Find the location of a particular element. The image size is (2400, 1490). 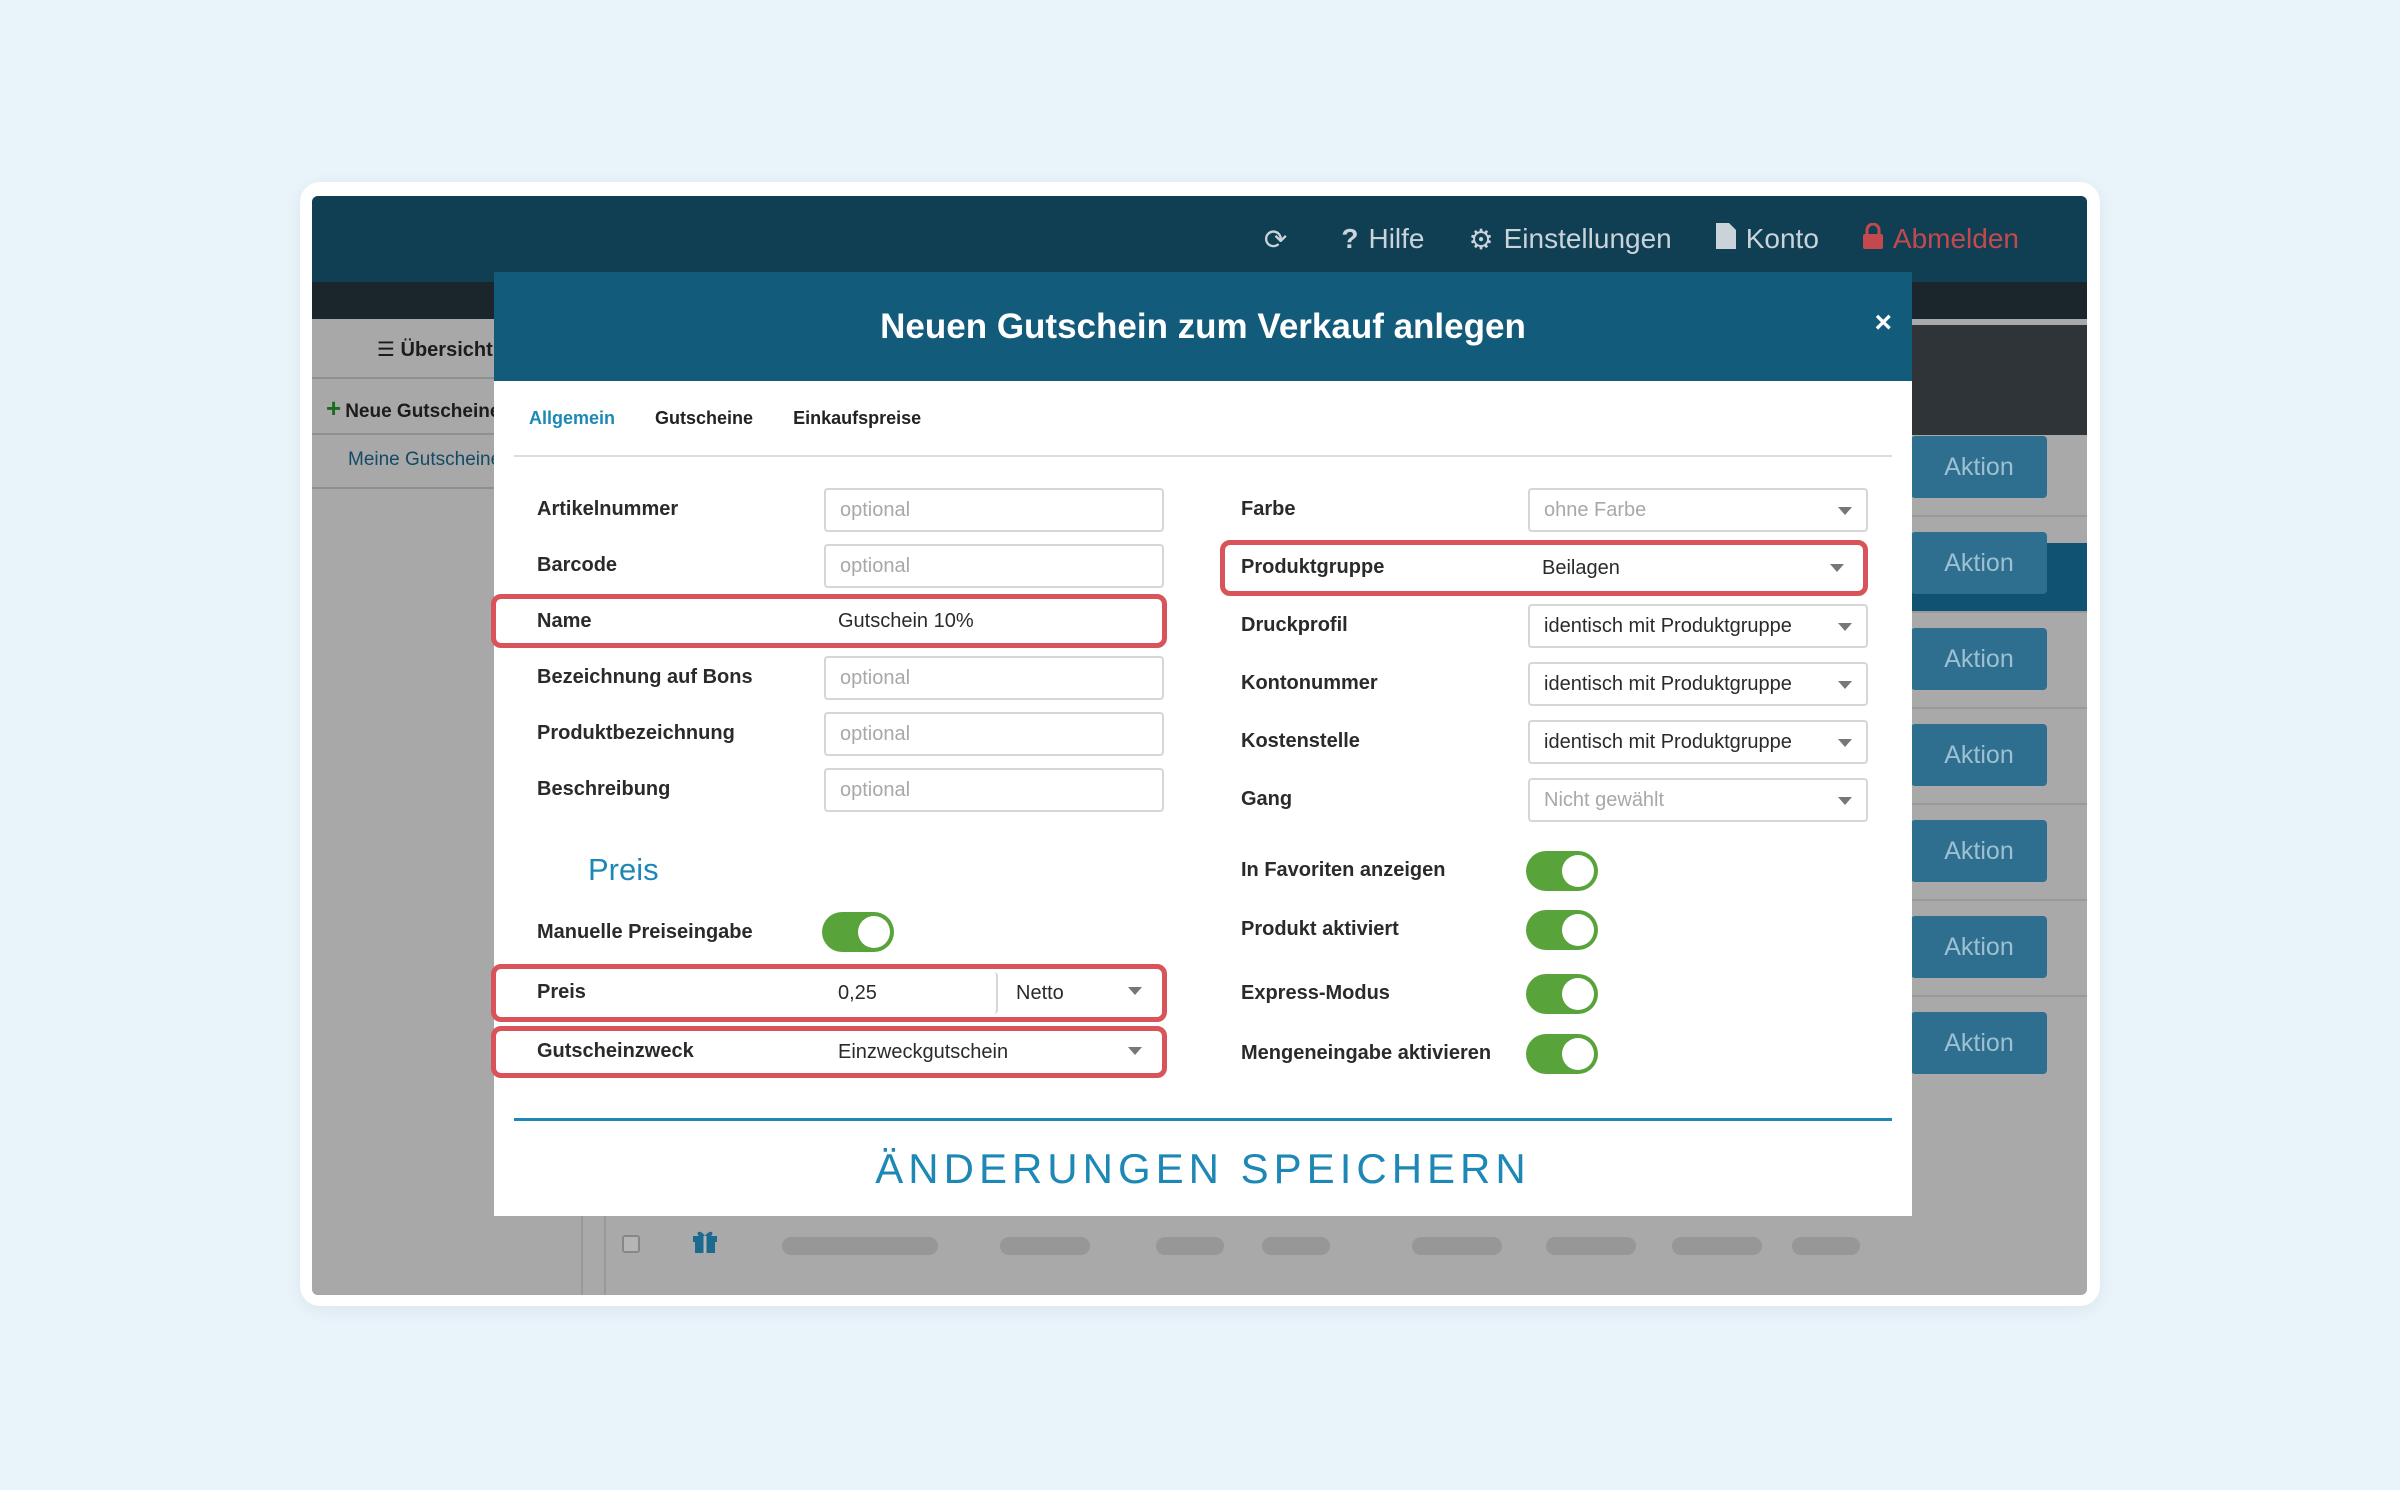

tab-gutscheine: Gutscheine is located at coordinates (704, 418).